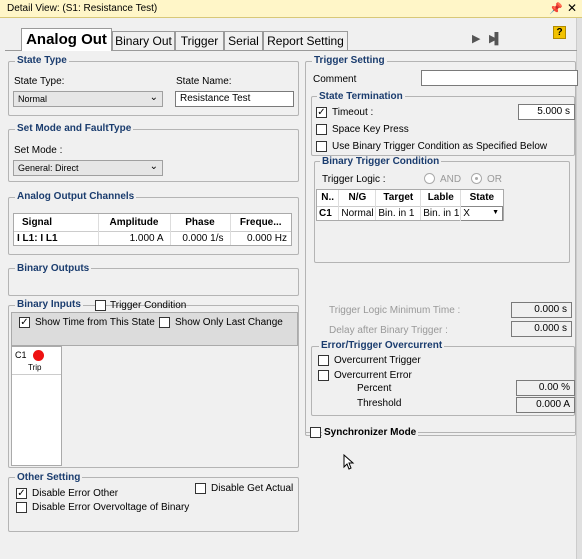 Image resolution: width=582 pixels, height=559 pixels. What do you see at coordinates (357, 198) in the screenshot?
I see `col-ng: N/G` at bounding box center [357, 198].